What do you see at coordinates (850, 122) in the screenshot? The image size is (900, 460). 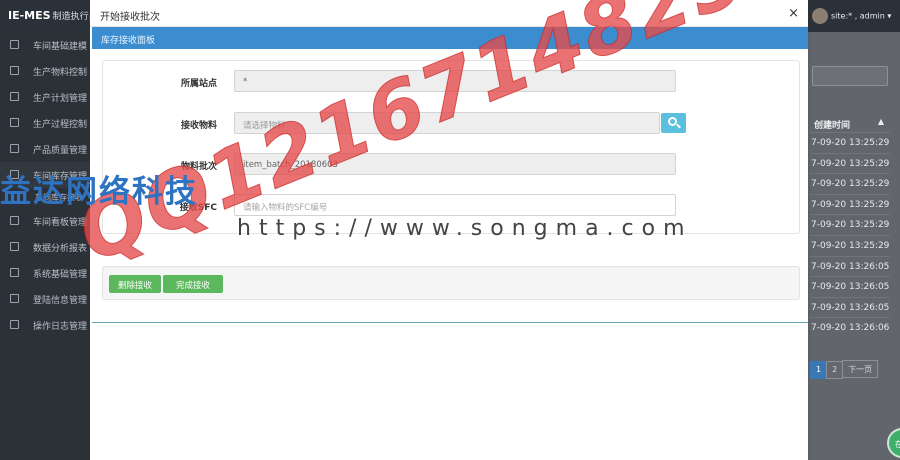 I see `column-header-created-time: 创建时间 ▲` at bounding box center [850, 122].